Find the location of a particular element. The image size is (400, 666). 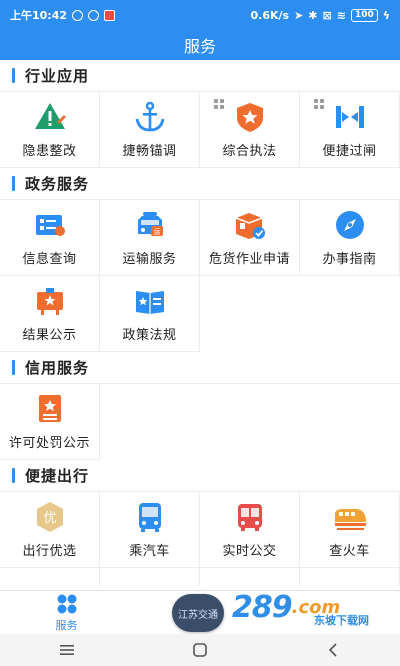

next-row-strip is located at coordinates (200, 577).